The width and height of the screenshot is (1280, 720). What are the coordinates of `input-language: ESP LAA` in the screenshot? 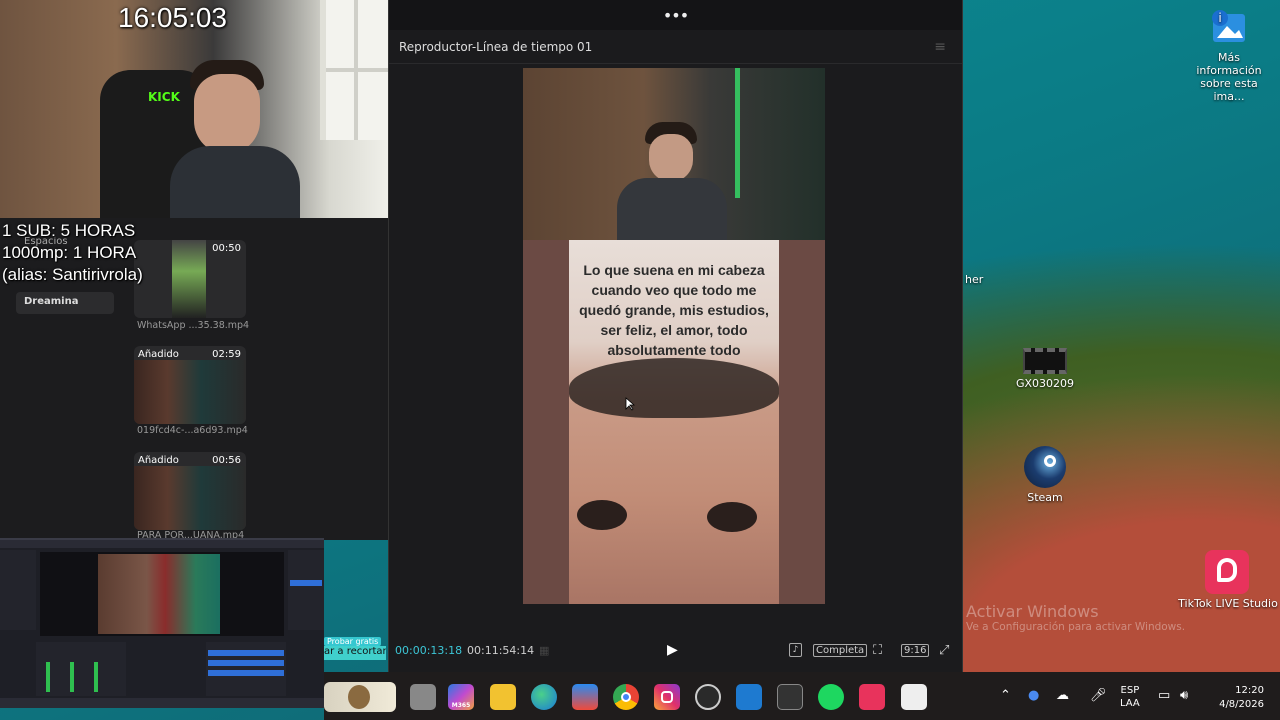 It's located at (1130, 697).